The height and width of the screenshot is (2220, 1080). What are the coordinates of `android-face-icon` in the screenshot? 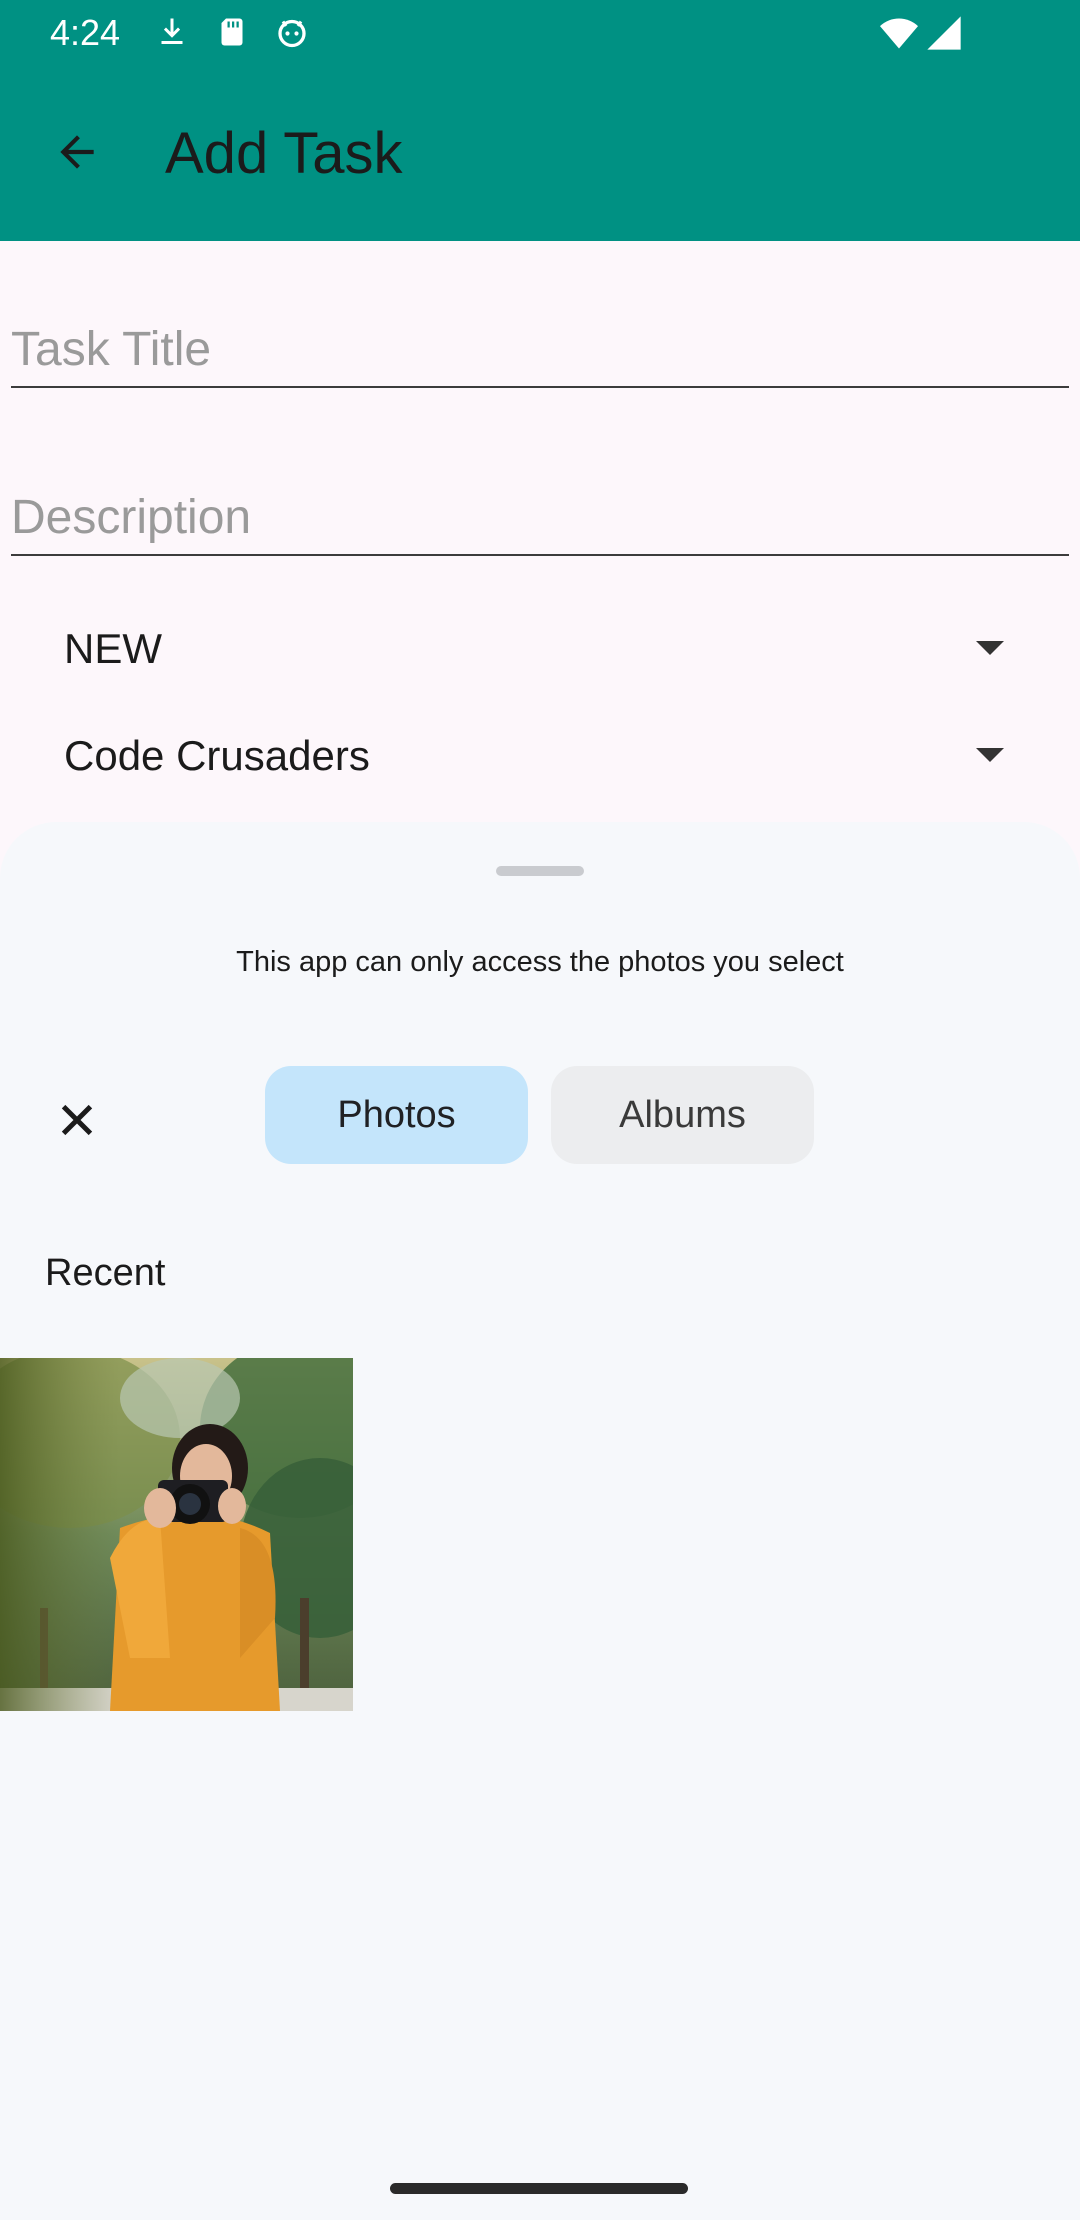 It's located at (292, 33).